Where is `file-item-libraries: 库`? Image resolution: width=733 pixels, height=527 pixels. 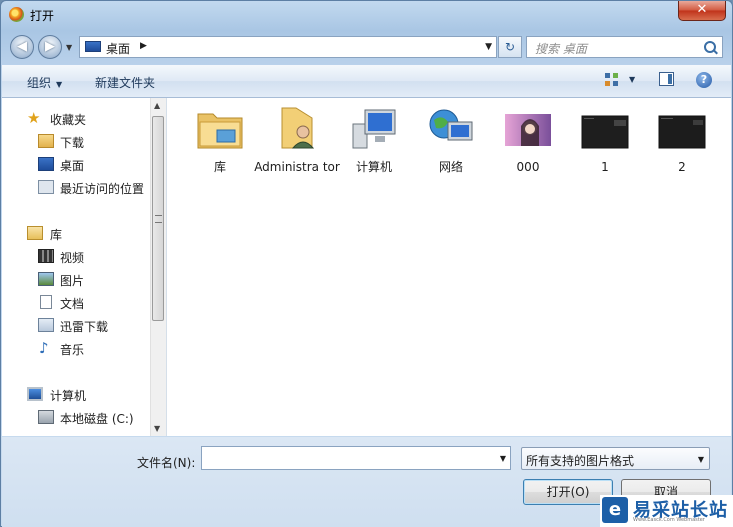
file-item-libraries: 库 is located at coordinates (220, 139).